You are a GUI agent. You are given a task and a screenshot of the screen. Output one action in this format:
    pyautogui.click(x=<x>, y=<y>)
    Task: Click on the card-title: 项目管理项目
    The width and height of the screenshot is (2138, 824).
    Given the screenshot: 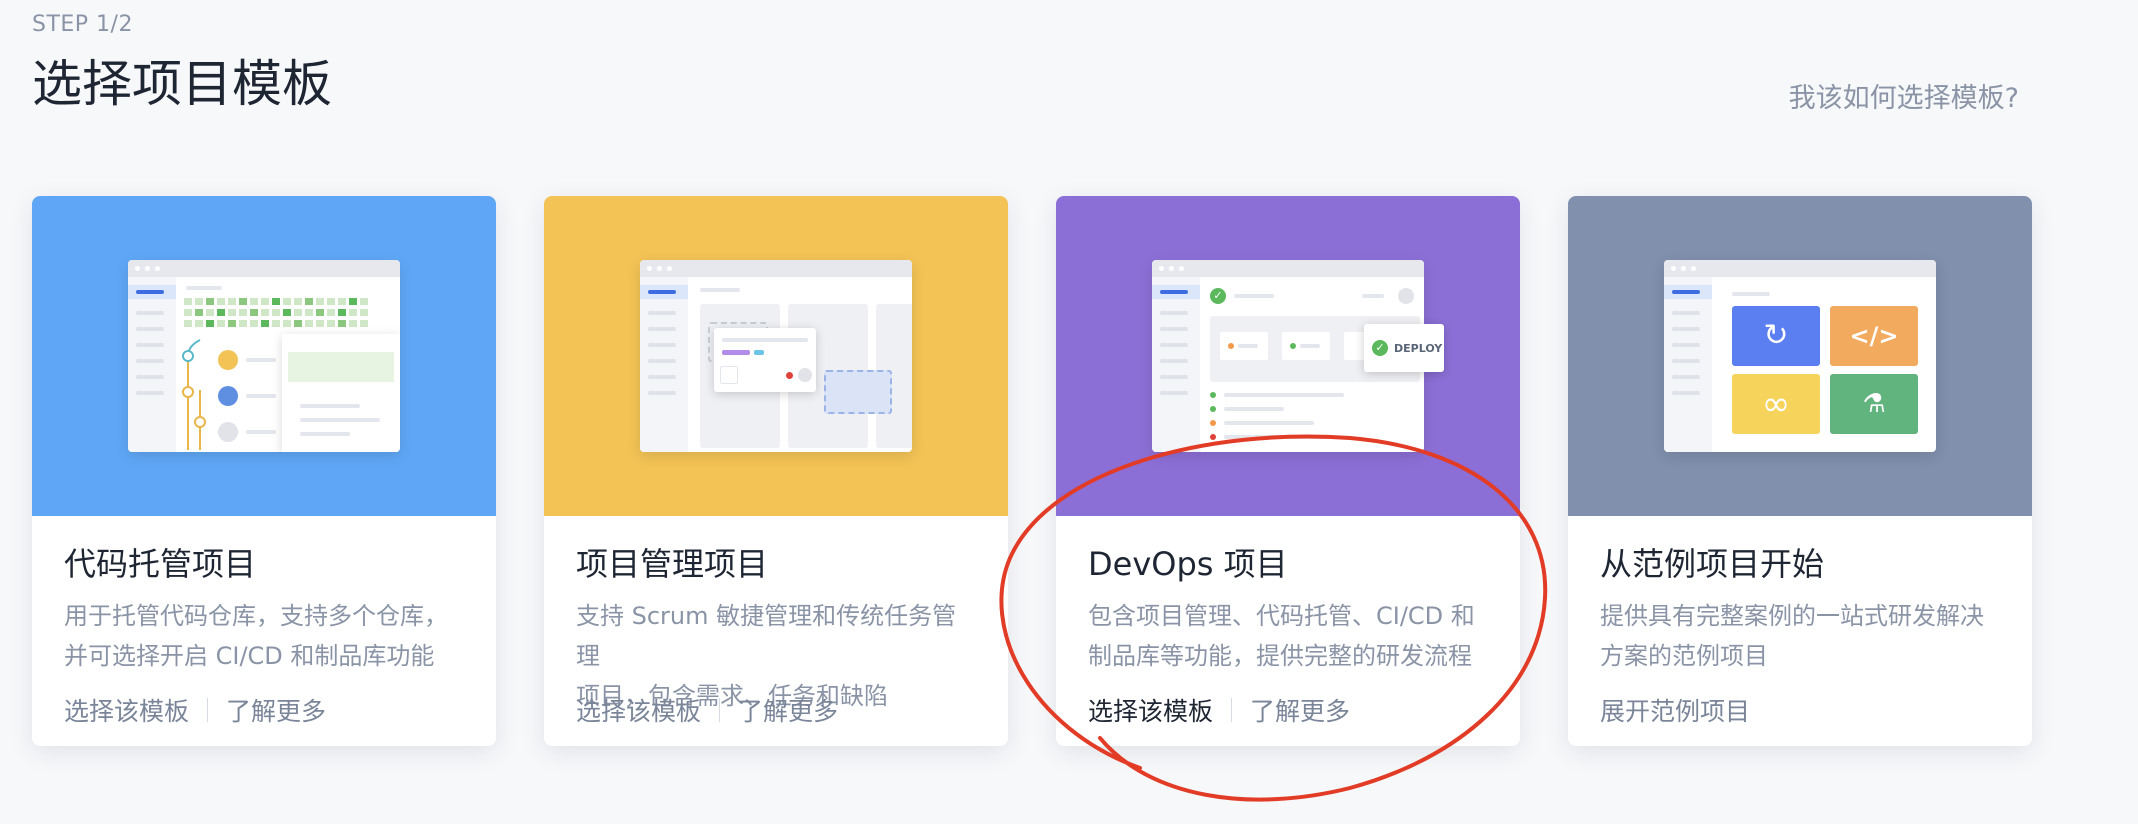 What is the action you would take?
    pyautogui.click(x=672, y=564)
    